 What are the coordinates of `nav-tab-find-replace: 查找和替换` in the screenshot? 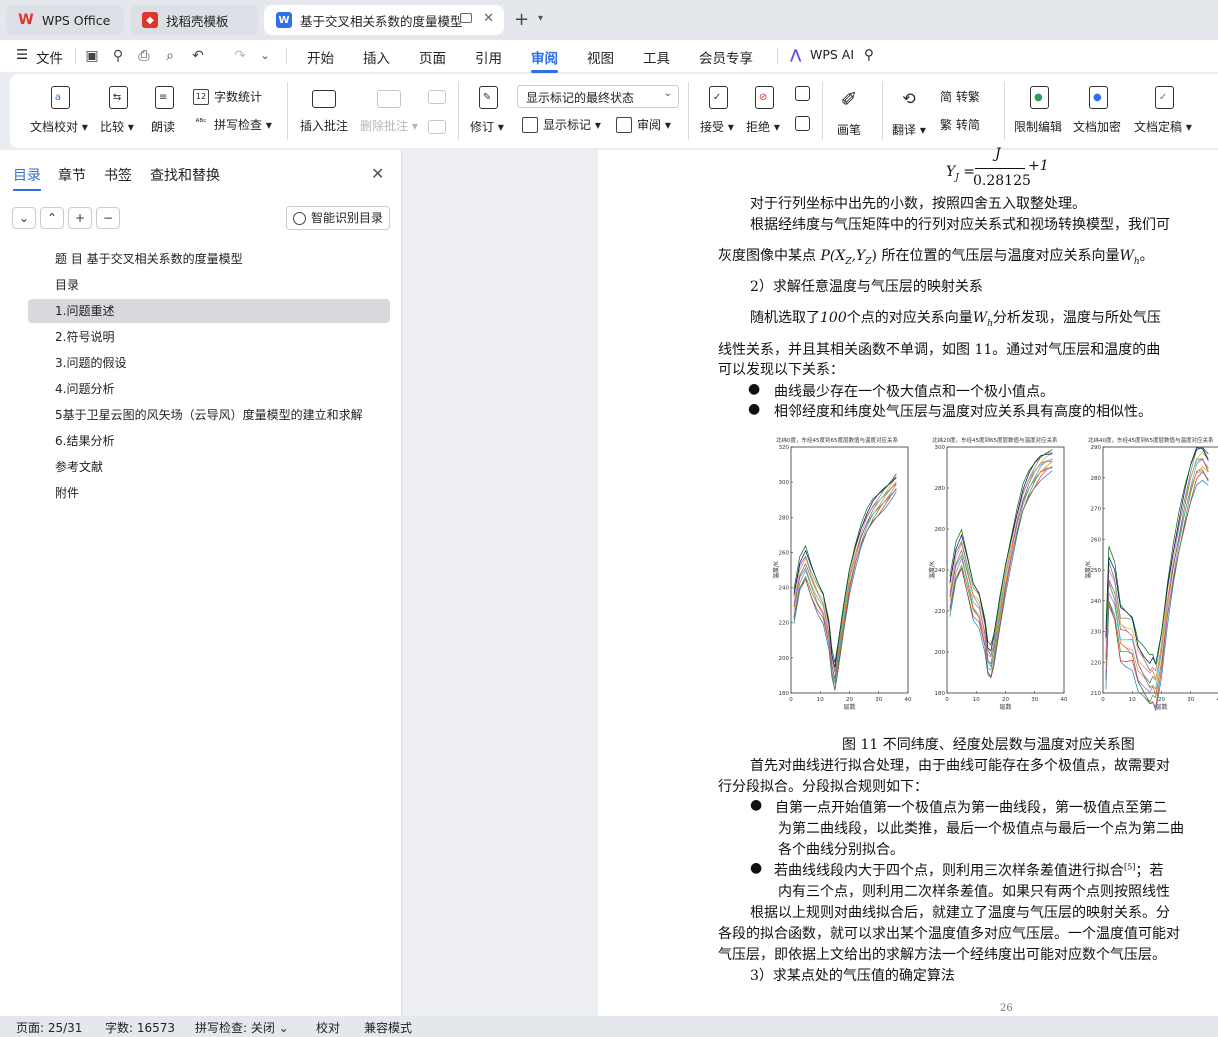 It's located at (185, 175).